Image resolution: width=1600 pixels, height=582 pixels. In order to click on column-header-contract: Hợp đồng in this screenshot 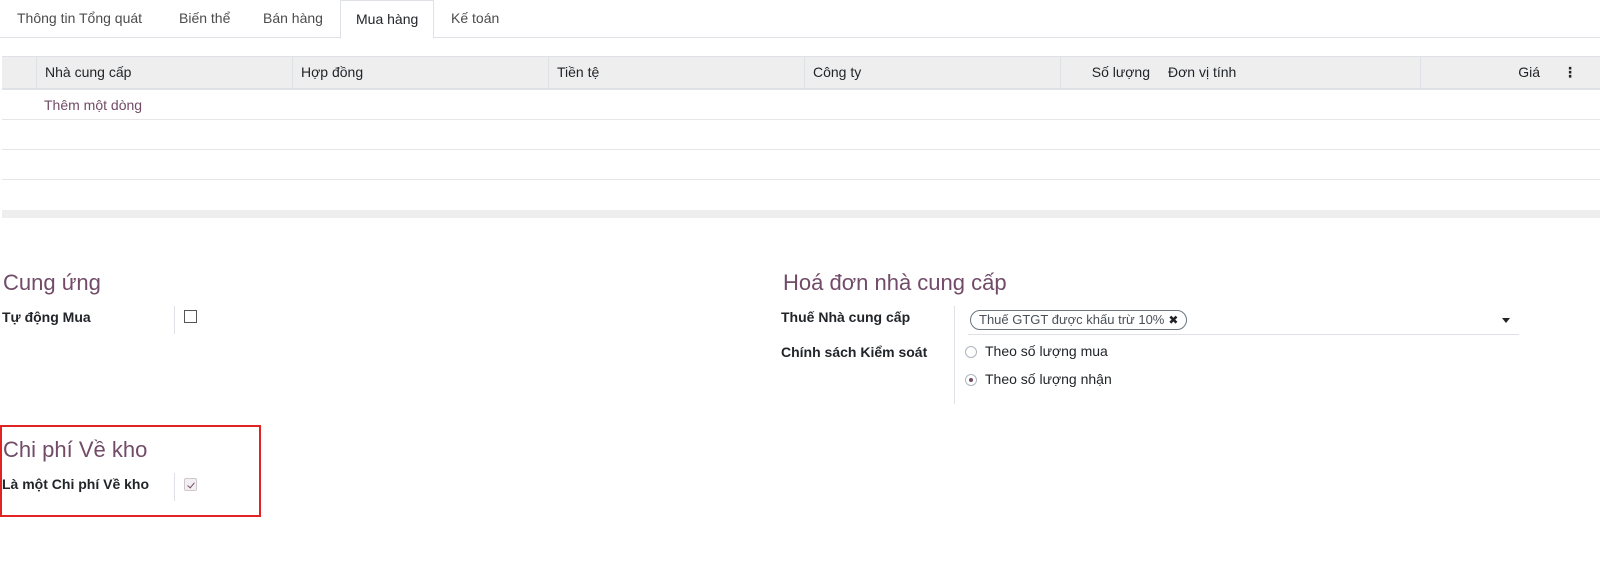, I will do `click(420, 73)`.